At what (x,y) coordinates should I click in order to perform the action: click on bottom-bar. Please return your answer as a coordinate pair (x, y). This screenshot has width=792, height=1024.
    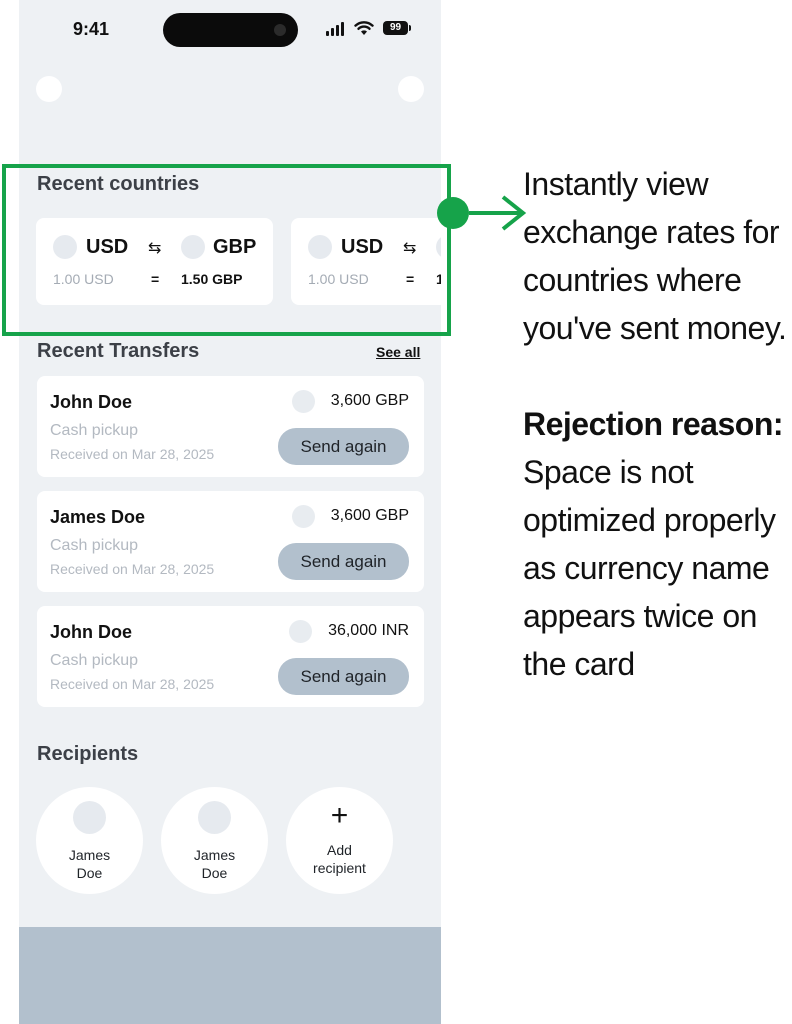
    Looking at the image, I should click on (230, 975).